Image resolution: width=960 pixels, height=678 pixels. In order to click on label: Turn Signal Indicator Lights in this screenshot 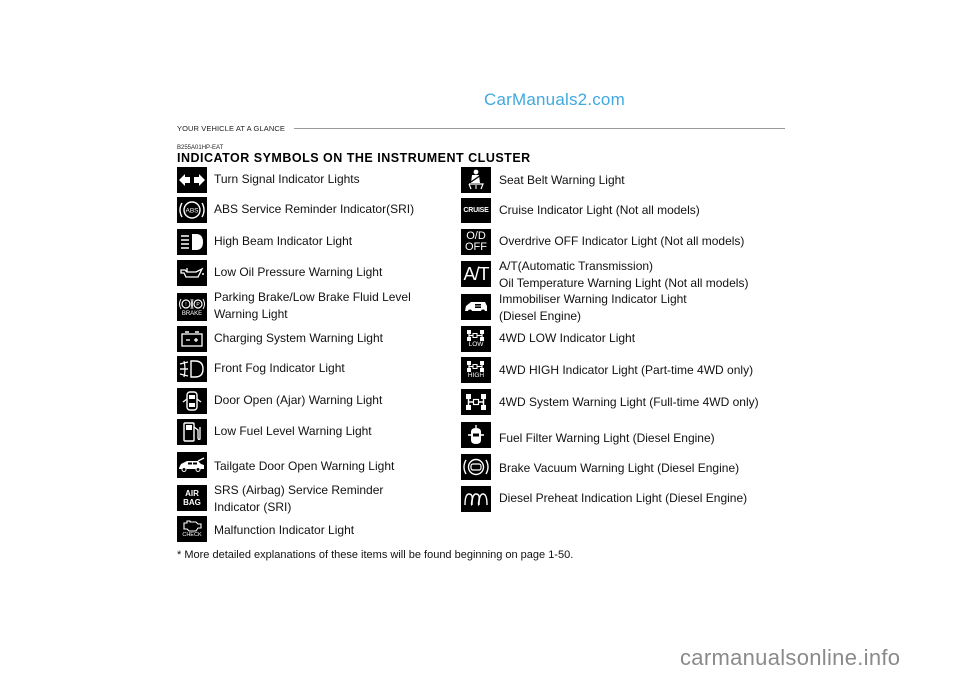, I will do `click(287, 179)`.